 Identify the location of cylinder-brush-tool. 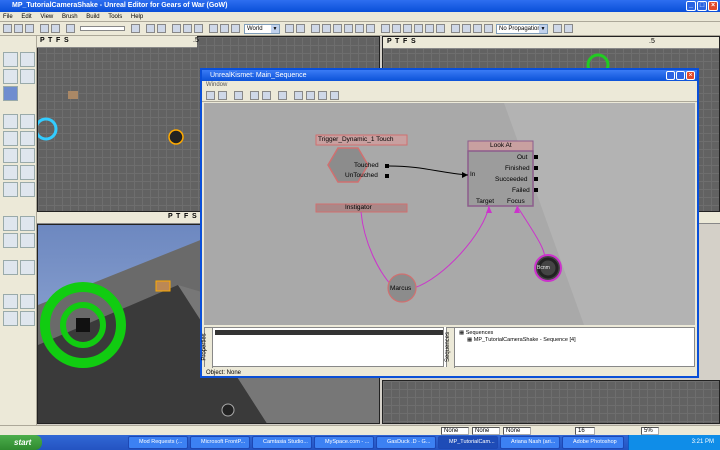
(10, 138).